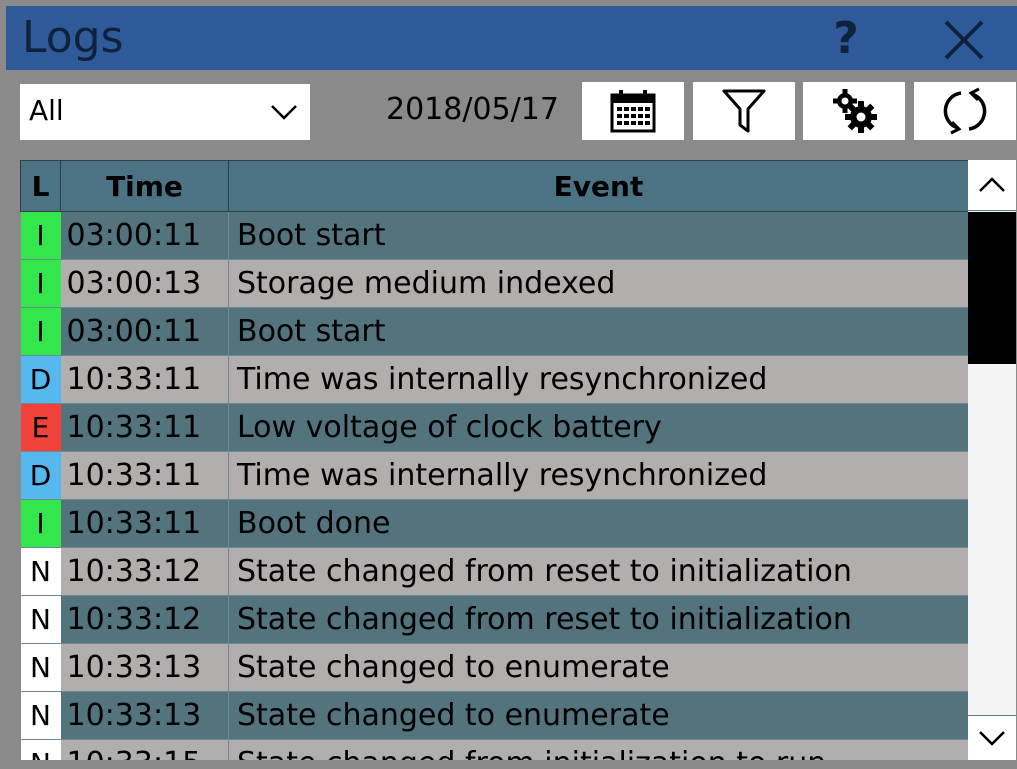 This screenshot has width=1017, height=769. I want to click on date-label: 2018/05/17, so click(472, 109).